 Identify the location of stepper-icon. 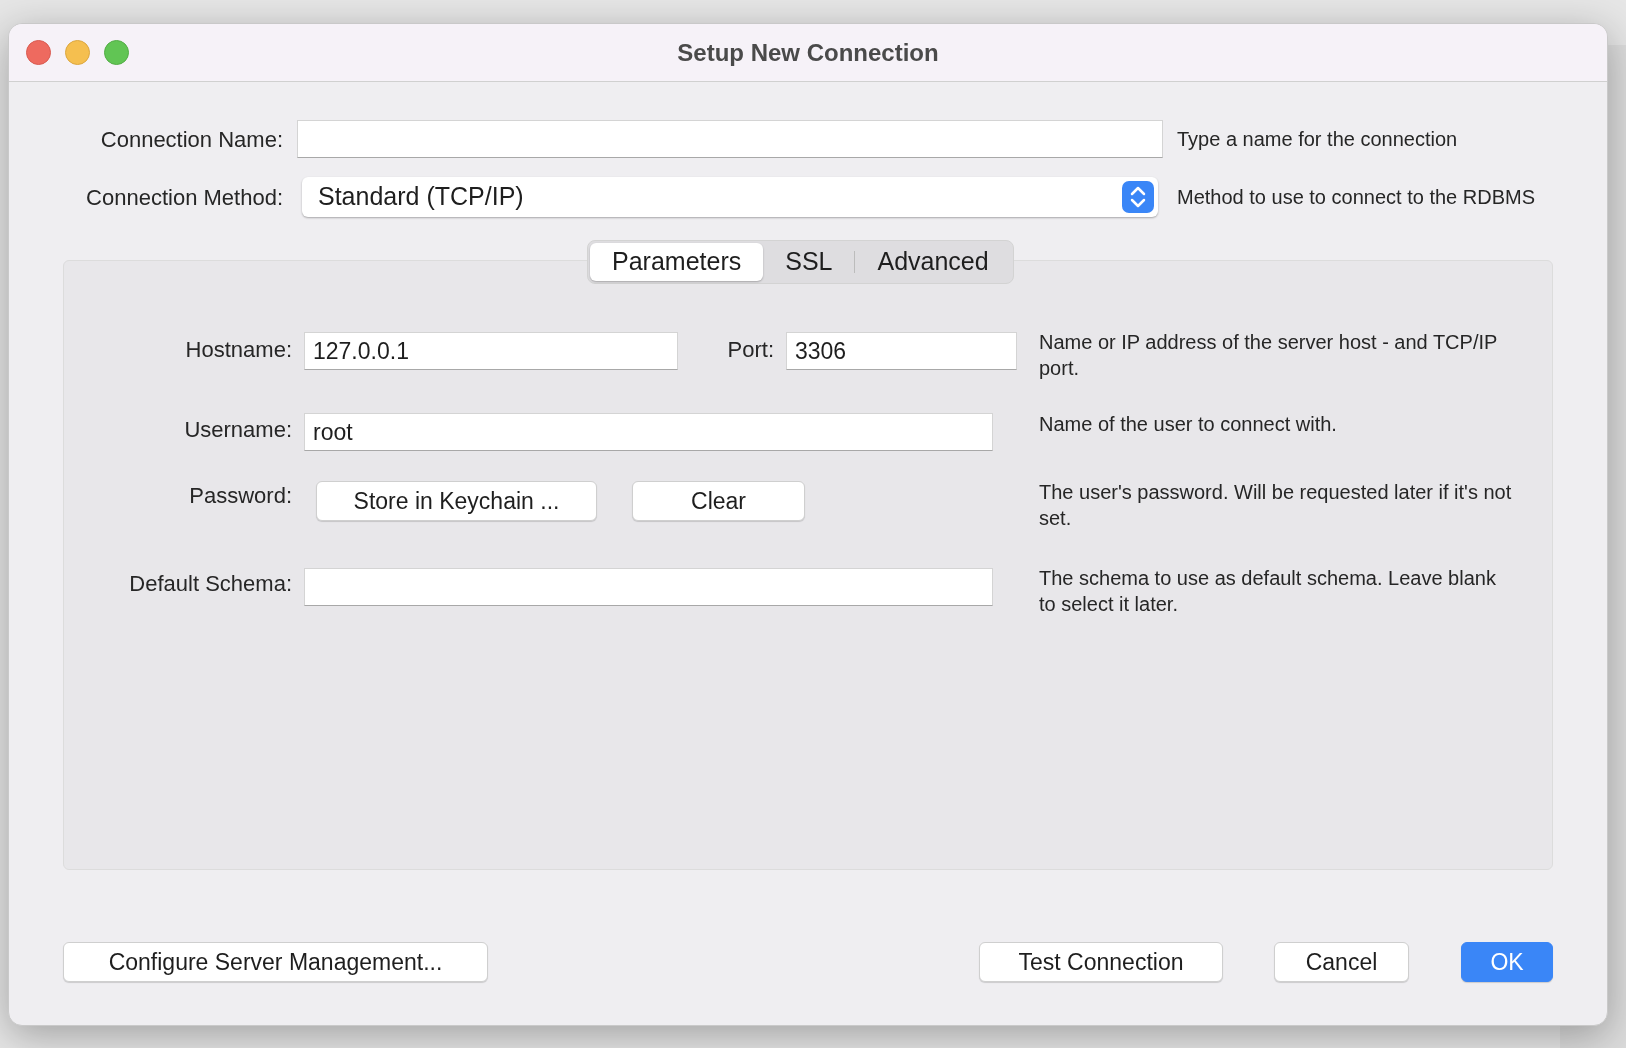
(1138, 197).